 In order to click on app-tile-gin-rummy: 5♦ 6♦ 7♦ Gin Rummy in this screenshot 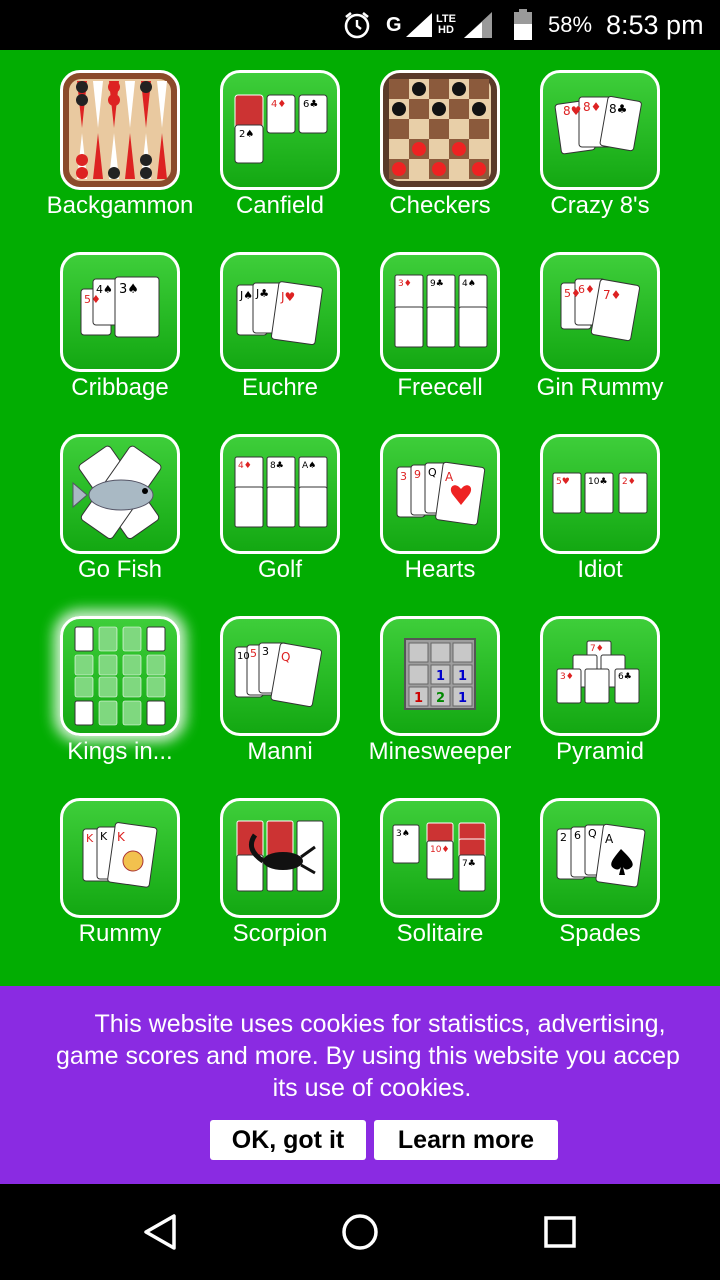, I will do `click(600, 317)`.